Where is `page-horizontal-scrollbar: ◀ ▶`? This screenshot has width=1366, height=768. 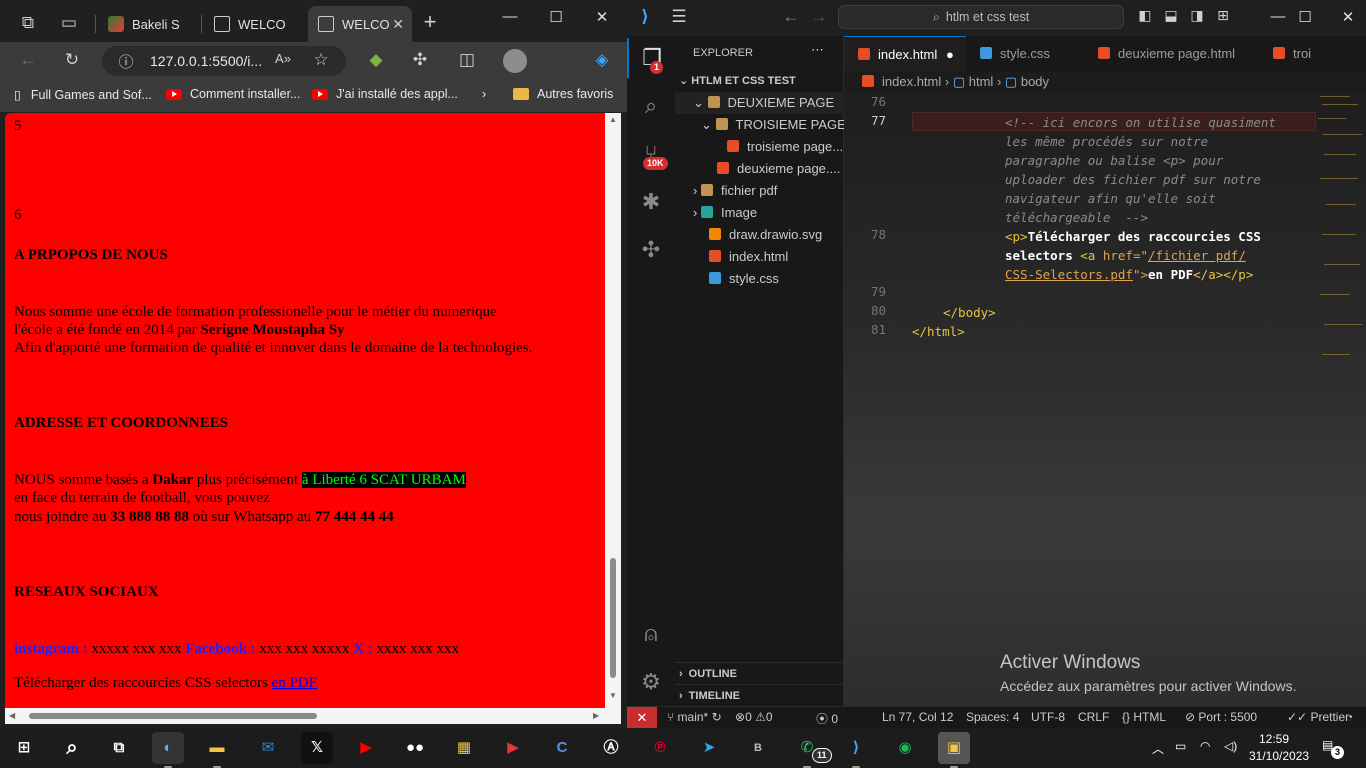 page-horizontal-scrollbar: ◀ ▶ is located at coordinates (313, 716).